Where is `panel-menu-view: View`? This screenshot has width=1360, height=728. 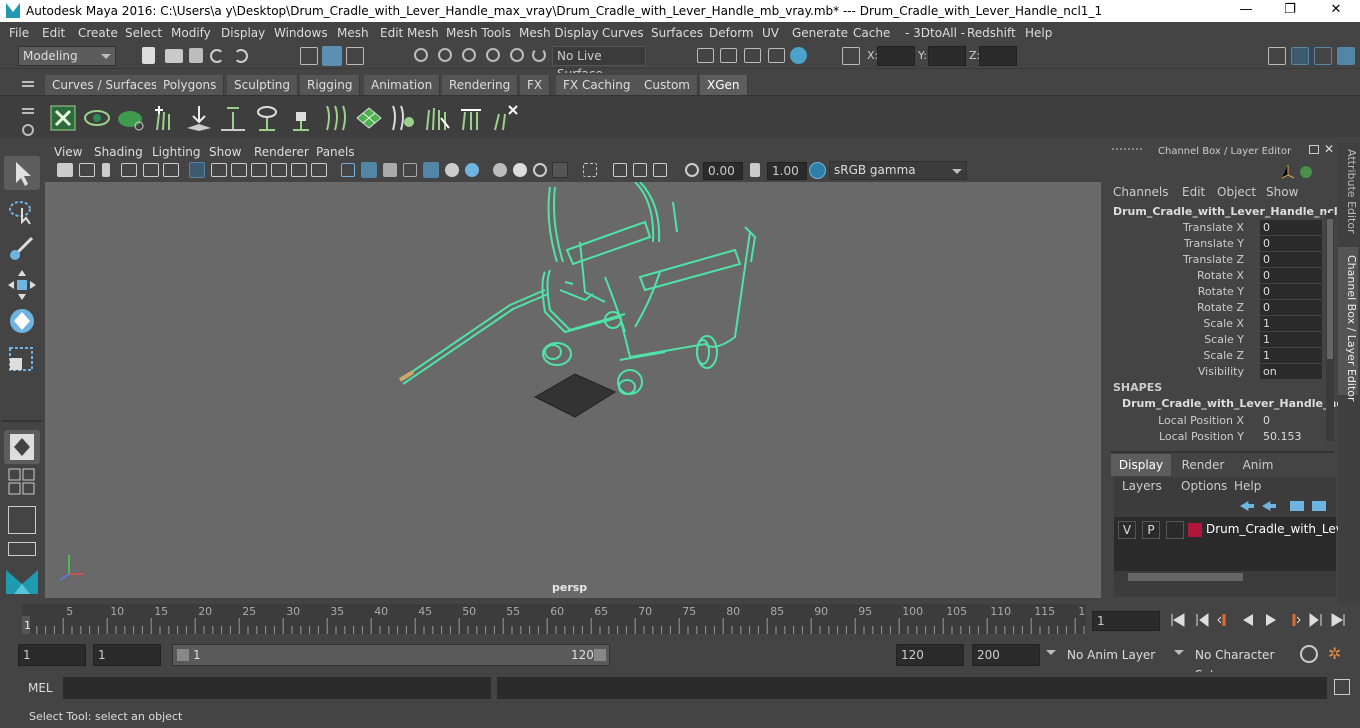 panel-menu-view: View is located at coordinates (68, 152).